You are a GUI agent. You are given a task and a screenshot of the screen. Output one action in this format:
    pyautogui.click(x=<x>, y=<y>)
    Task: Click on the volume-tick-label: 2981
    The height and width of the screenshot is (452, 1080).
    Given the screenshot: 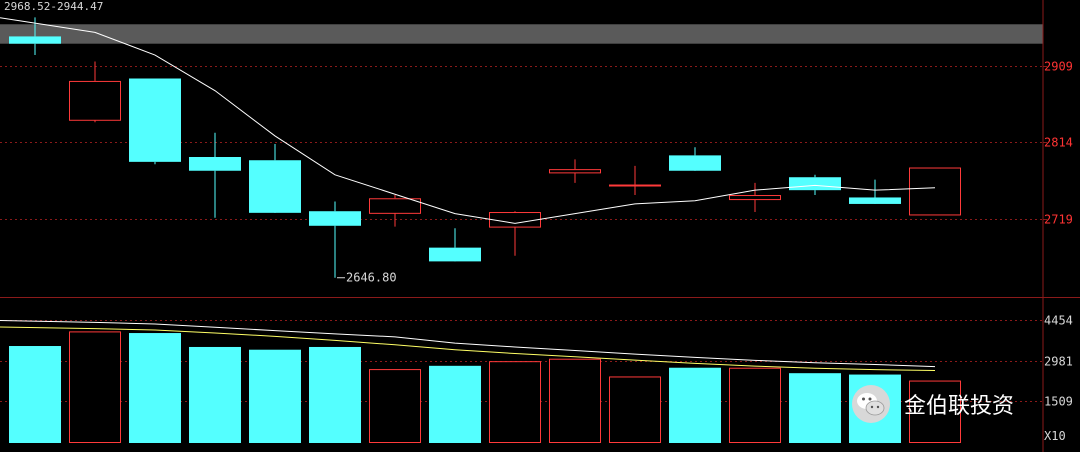 What is the action you would take?
    pyautogui.click(x=1058, y=362)
    